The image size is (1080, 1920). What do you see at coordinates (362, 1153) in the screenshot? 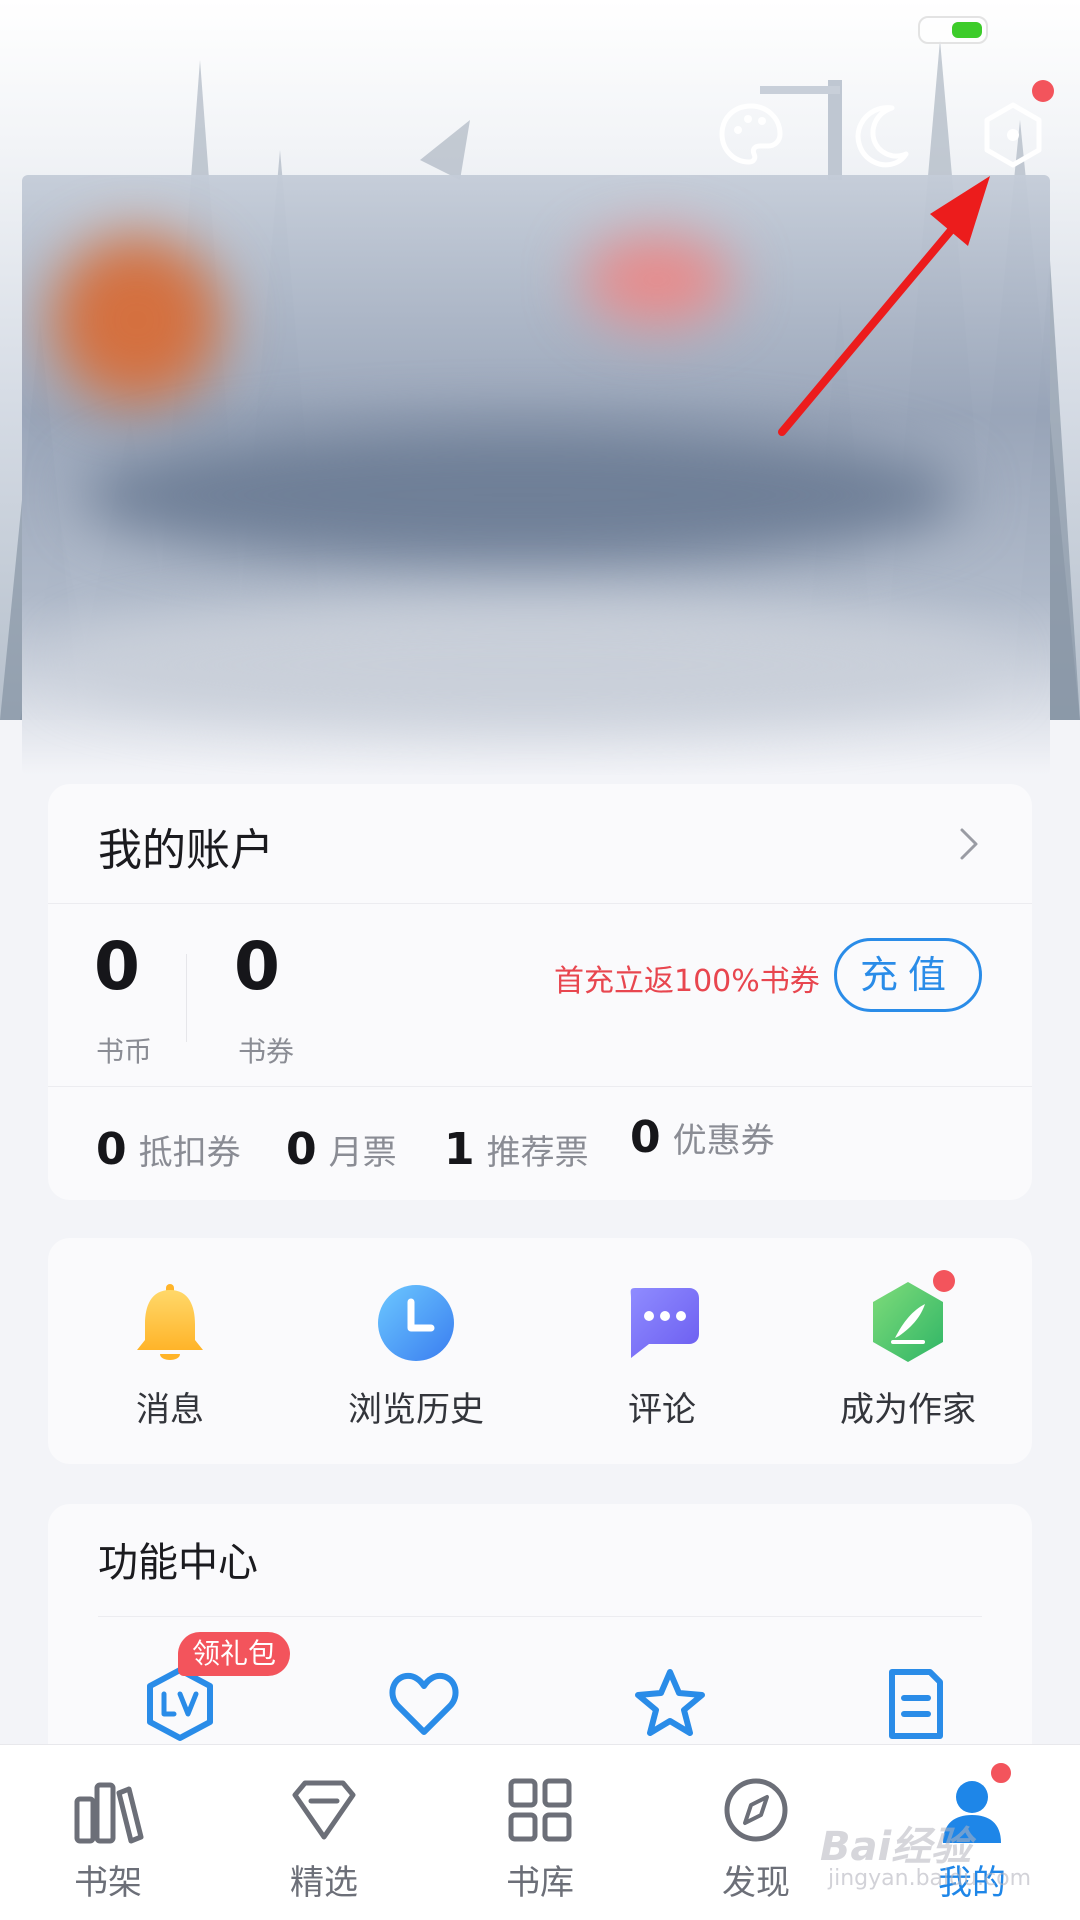
I see `stat-label: 月票` at bounding box center [362, 1153].